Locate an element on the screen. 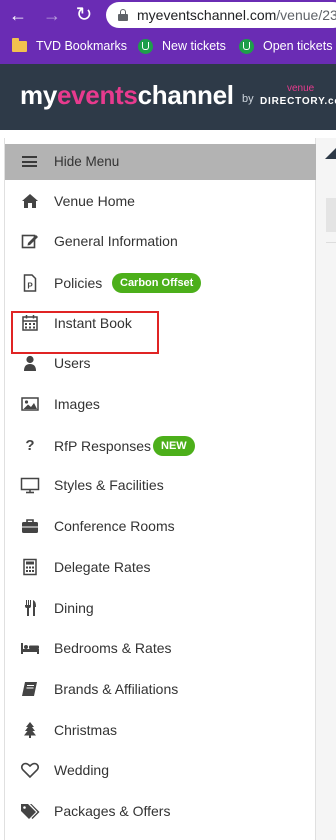  sidebar-item-christmas: Christmas is located at coordinates (160, 730).